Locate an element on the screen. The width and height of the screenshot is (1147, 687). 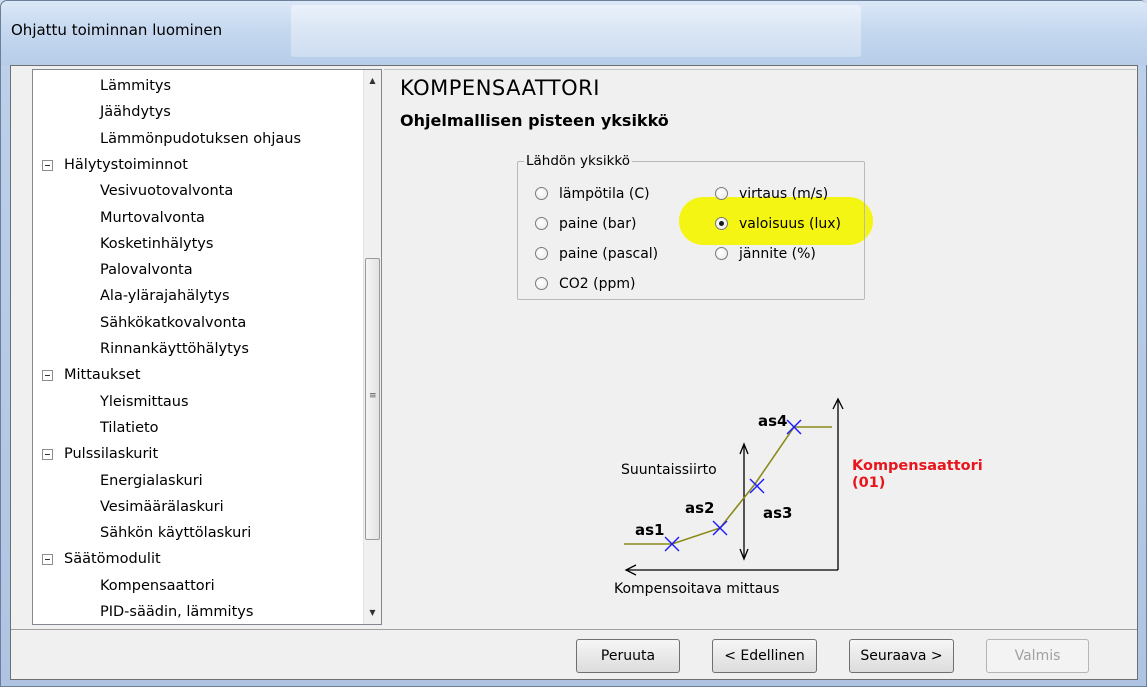
tree-item: Palovalvonta is located at coordinates (146, 270).